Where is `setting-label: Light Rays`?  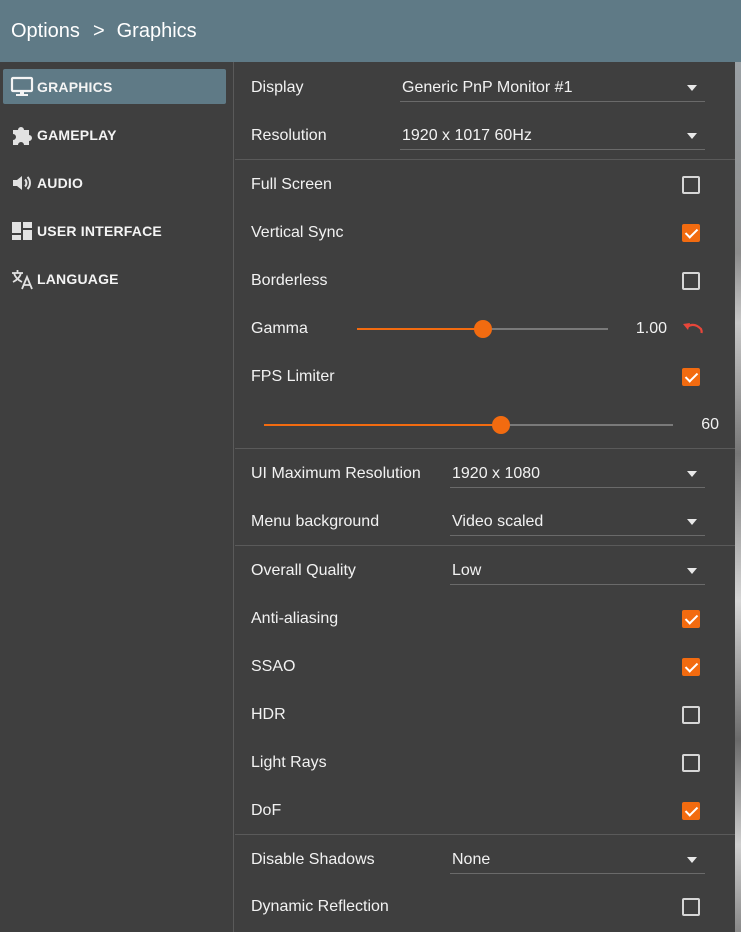 setting-label: Light Rays is located at coordinates (289, 762).